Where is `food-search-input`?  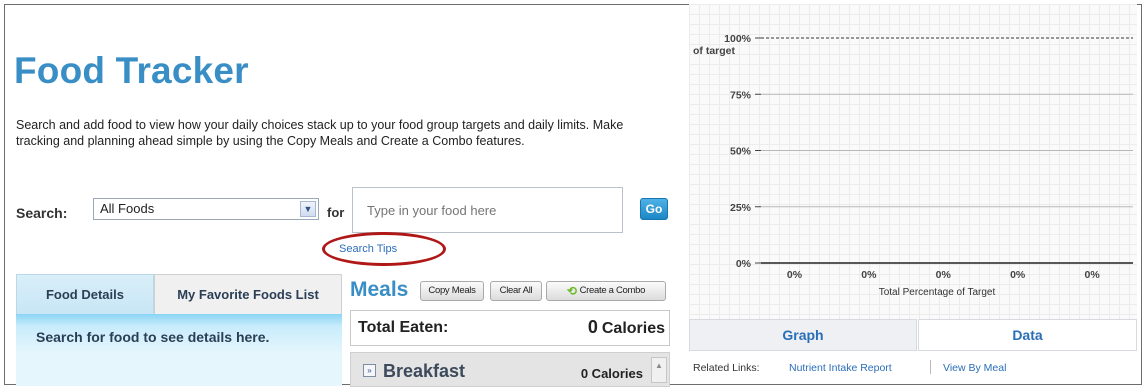 food-search-input is located at coordinates (487, 210).